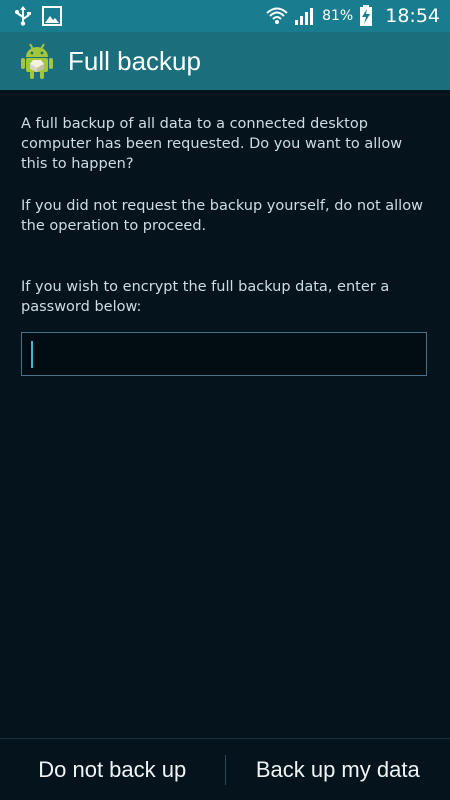 This screenshot has width=450, height=800. What do you see at coordinates (32, 354) in the screenshot?
I see `text-caret` at bounding box center [32, 354].